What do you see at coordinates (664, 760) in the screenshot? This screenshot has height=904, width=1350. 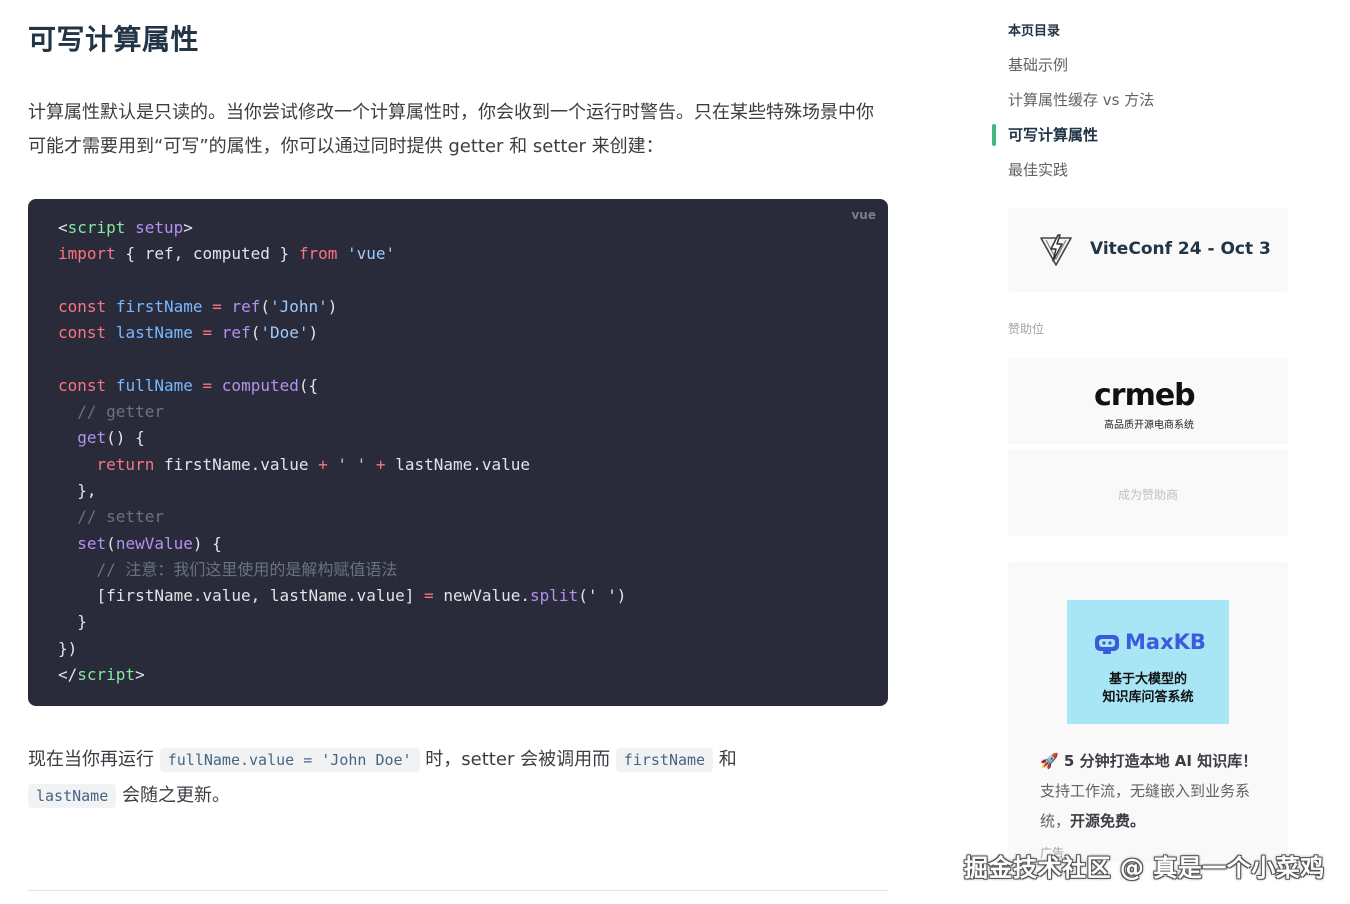 I see `inline-code-firstname: firstName` at bounding box center [664, 760].